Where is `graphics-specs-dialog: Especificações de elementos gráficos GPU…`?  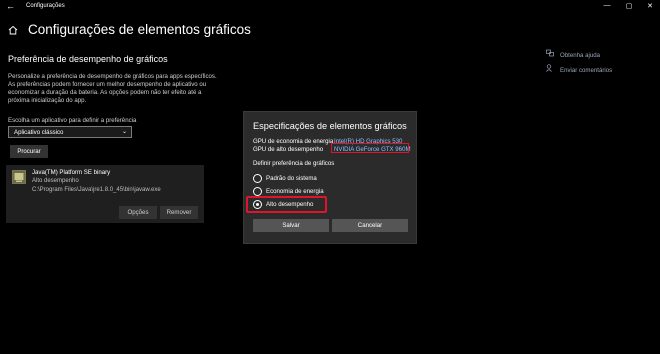 graphics-specs-dialog: Especificações de elementos gráficos GPU… is located at coordinates (330, 177).